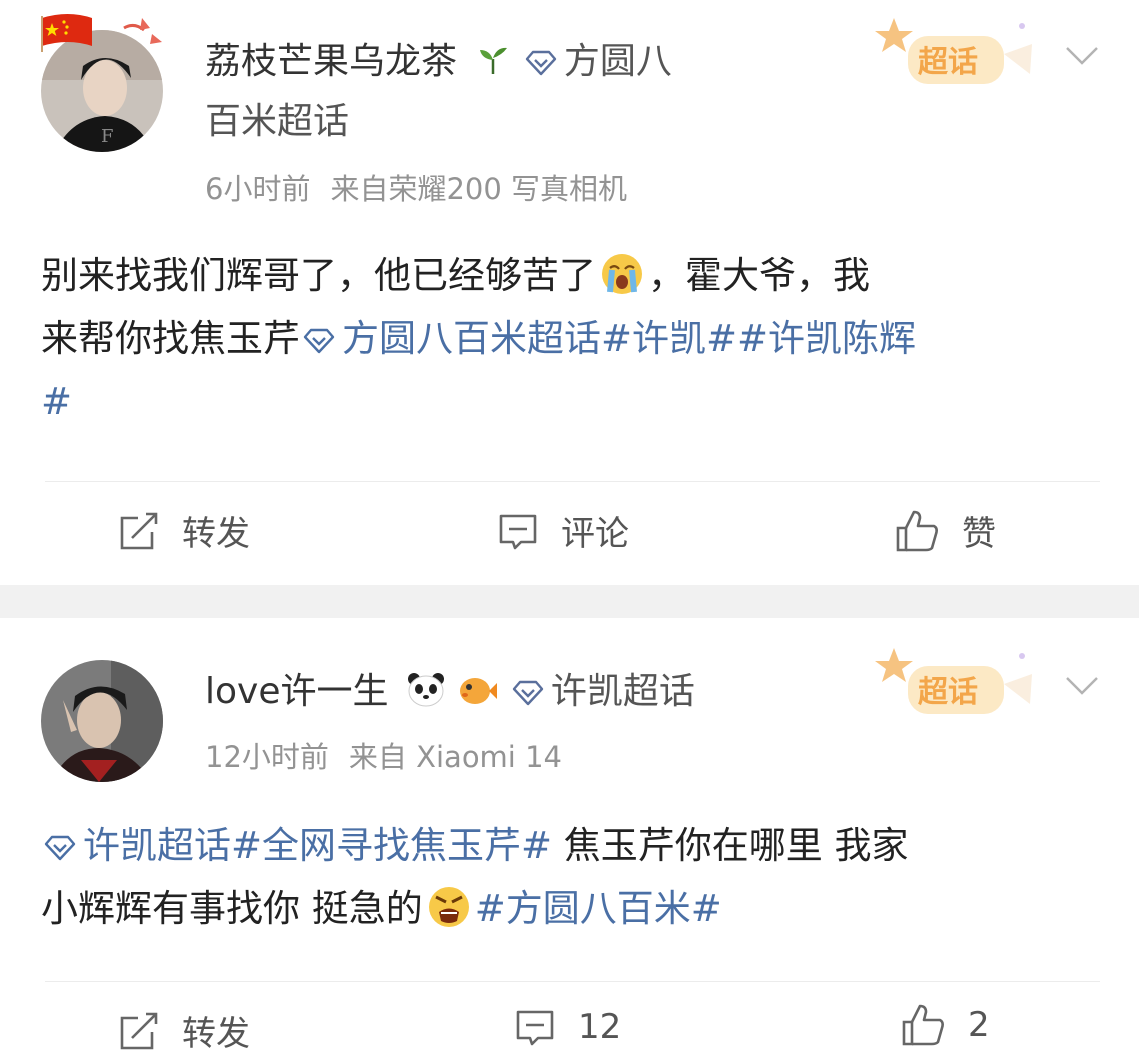 Image resolution: width=1139 pixels, height=1055 pixels. I want to click on supertopic-badge-label: 方圆八, so click(618, 61).